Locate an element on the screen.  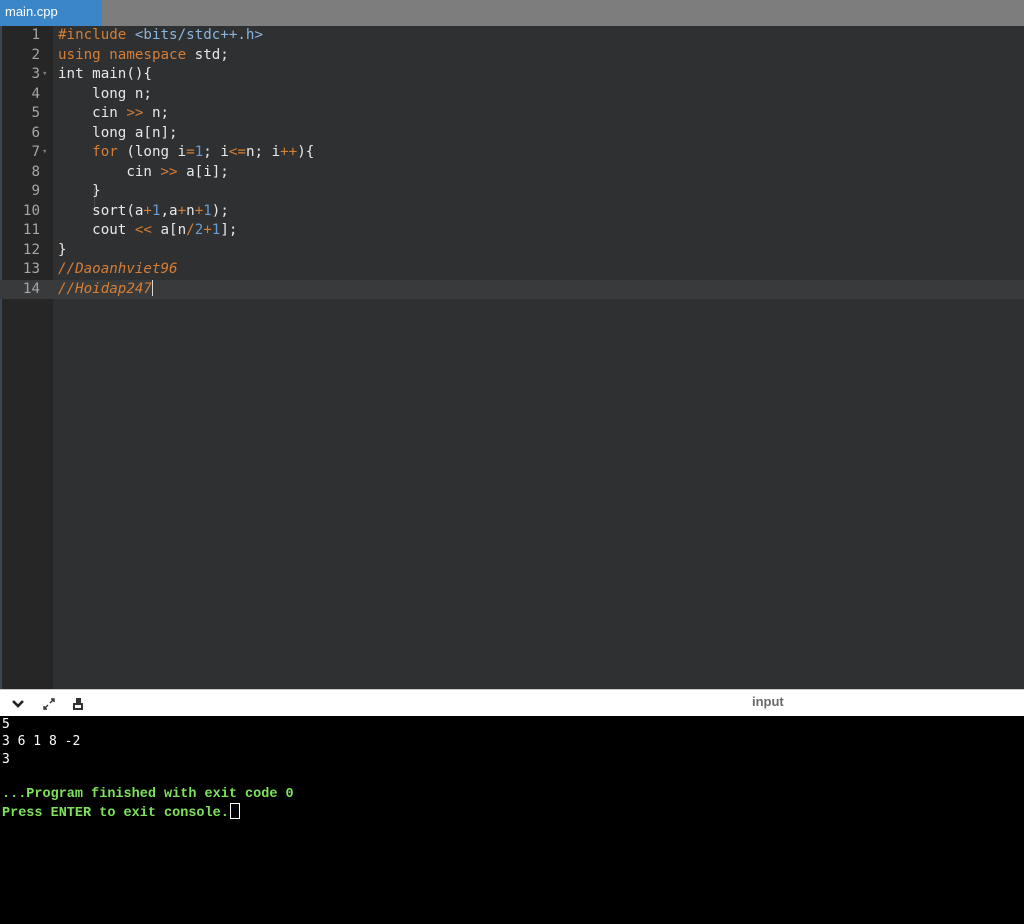
input-tab-label: input is located at coordinates (768, 701).